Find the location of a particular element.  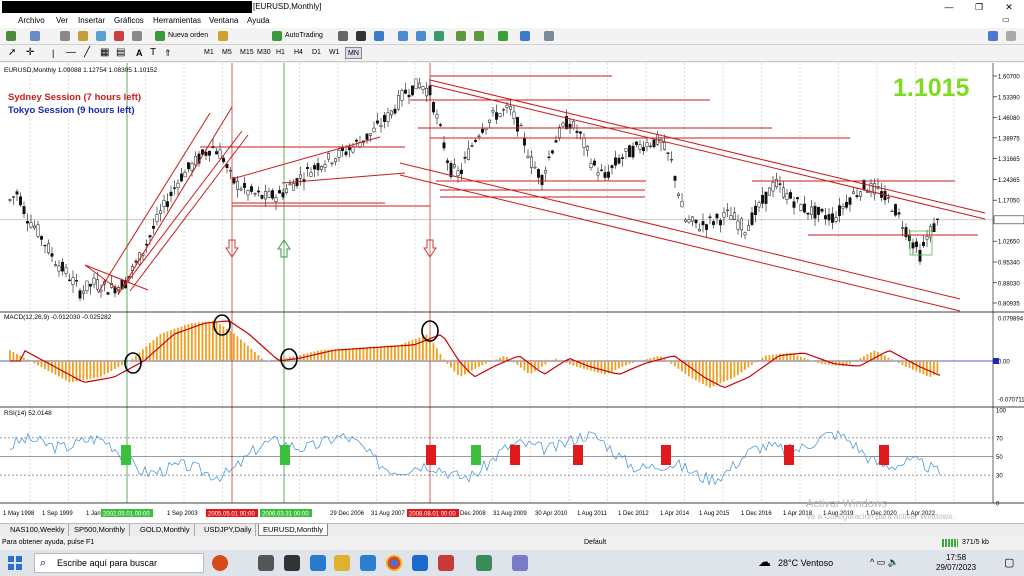

chat-icon is located at coordinates (1011, 36).